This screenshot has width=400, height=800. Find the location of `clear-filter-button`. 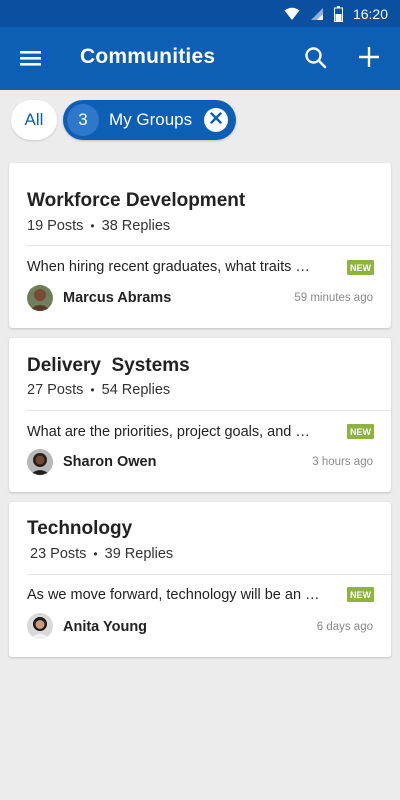

clear-filter-button is located at coordinates (216, 120).